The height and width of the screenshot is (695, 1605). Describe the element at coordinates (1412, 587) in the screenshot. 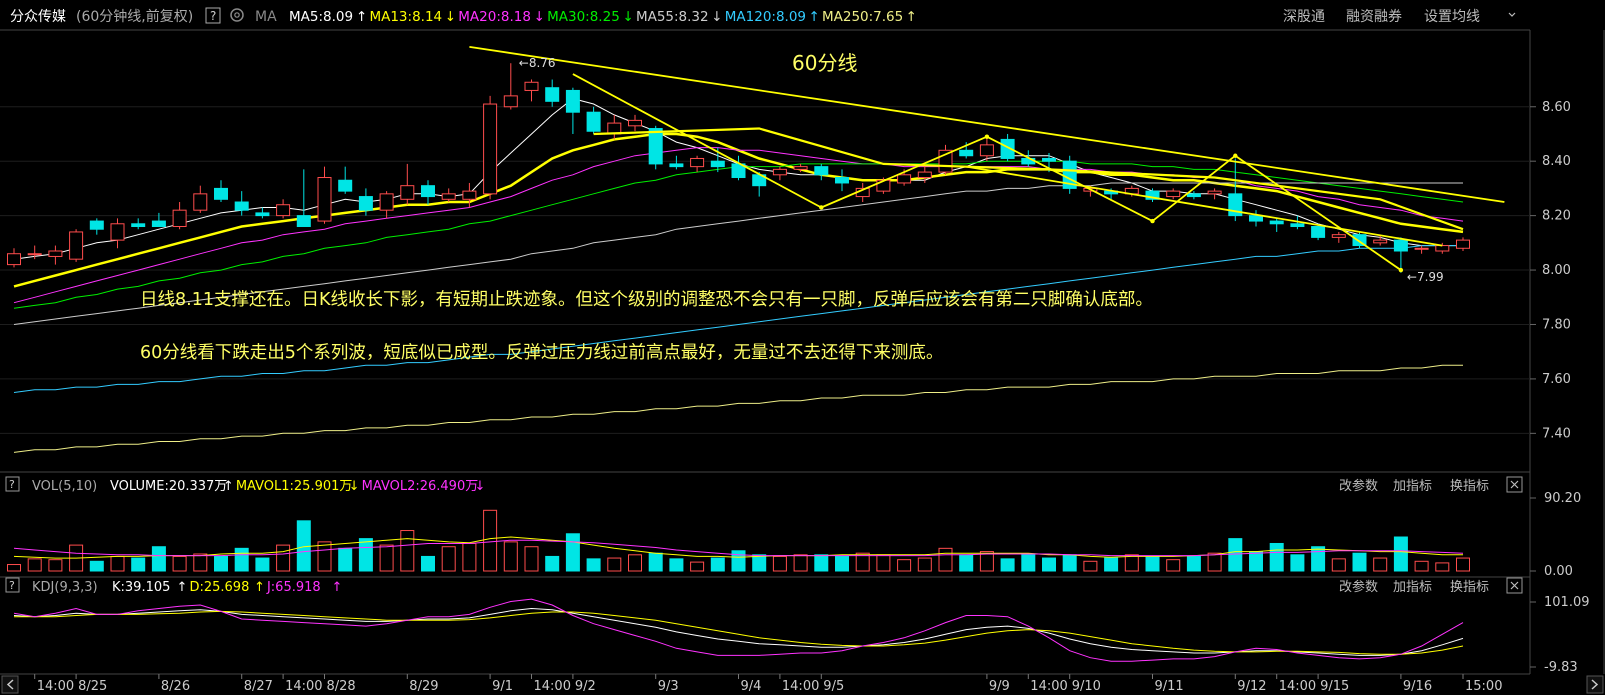

I see `kdj-add-indicator-button: 加指标` at that location.